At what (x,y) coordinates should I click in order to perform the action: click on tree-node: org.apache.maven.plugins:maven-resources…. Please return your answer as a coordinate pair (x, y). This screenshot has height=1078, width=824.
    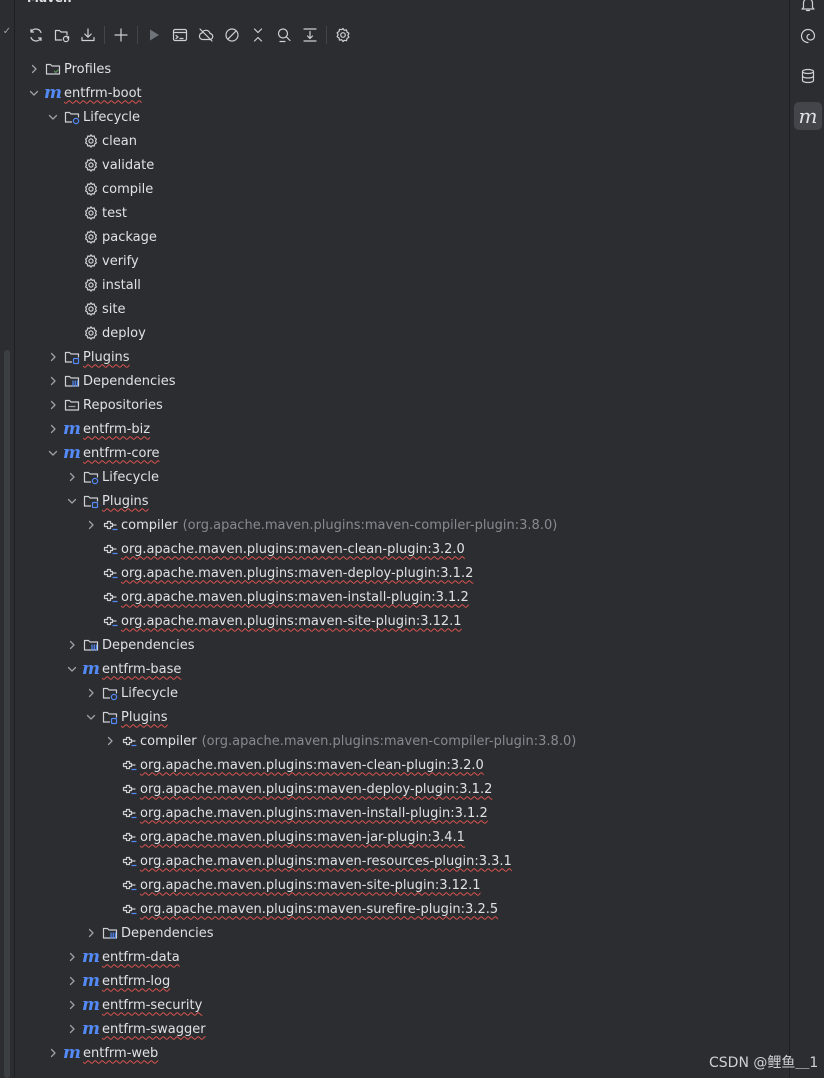
    Looking at the image, I should click on (401, 861).